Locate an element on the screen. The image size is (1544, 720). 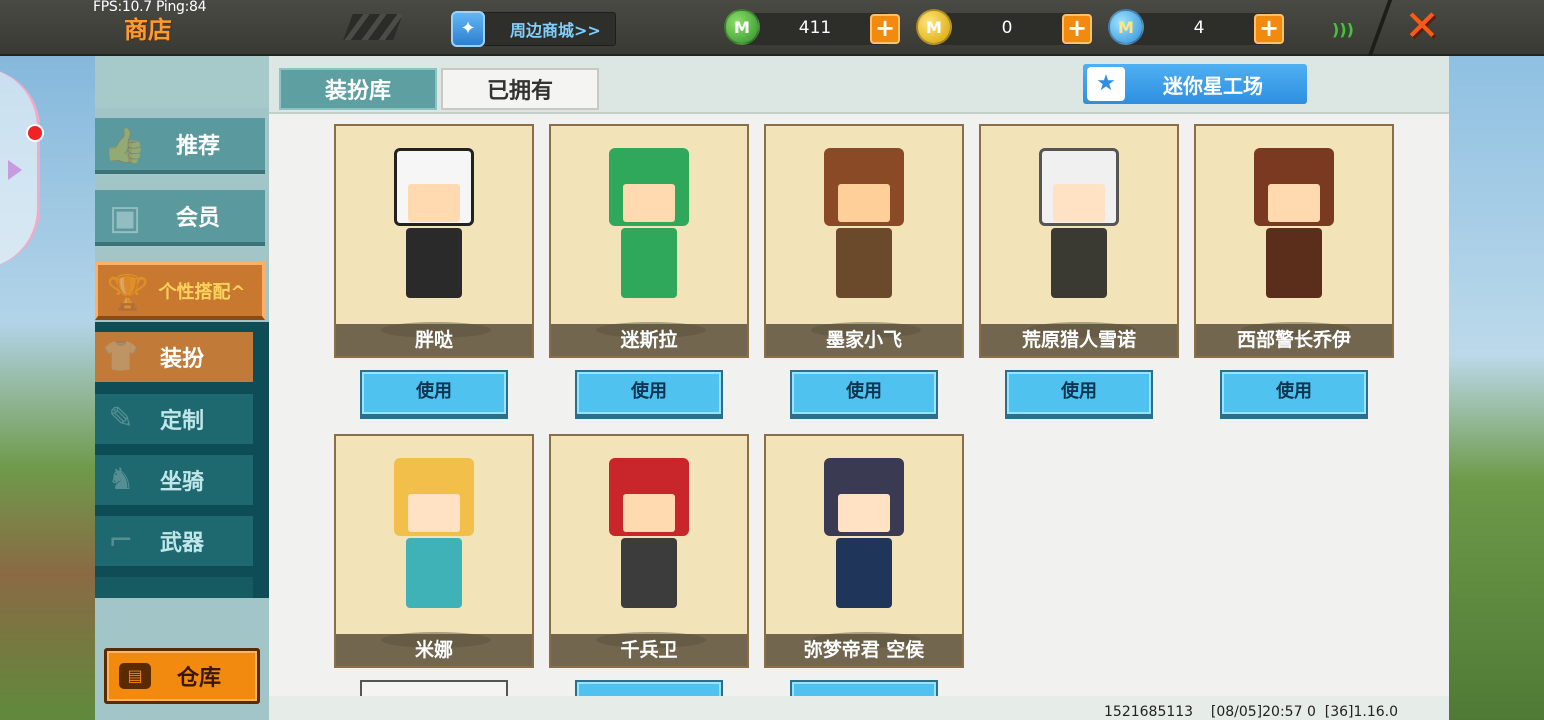
blue-mini-bean-icon: M is located at coordinates (1126, 27).